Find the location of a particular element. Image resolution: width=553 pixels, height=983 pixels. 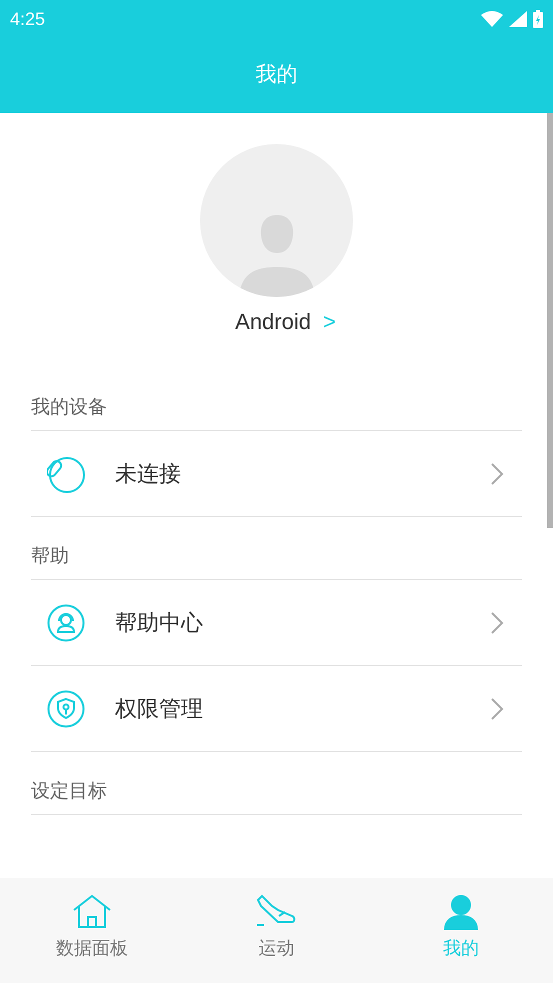

tab: 数据面板 is located at coordinates (92, 930).